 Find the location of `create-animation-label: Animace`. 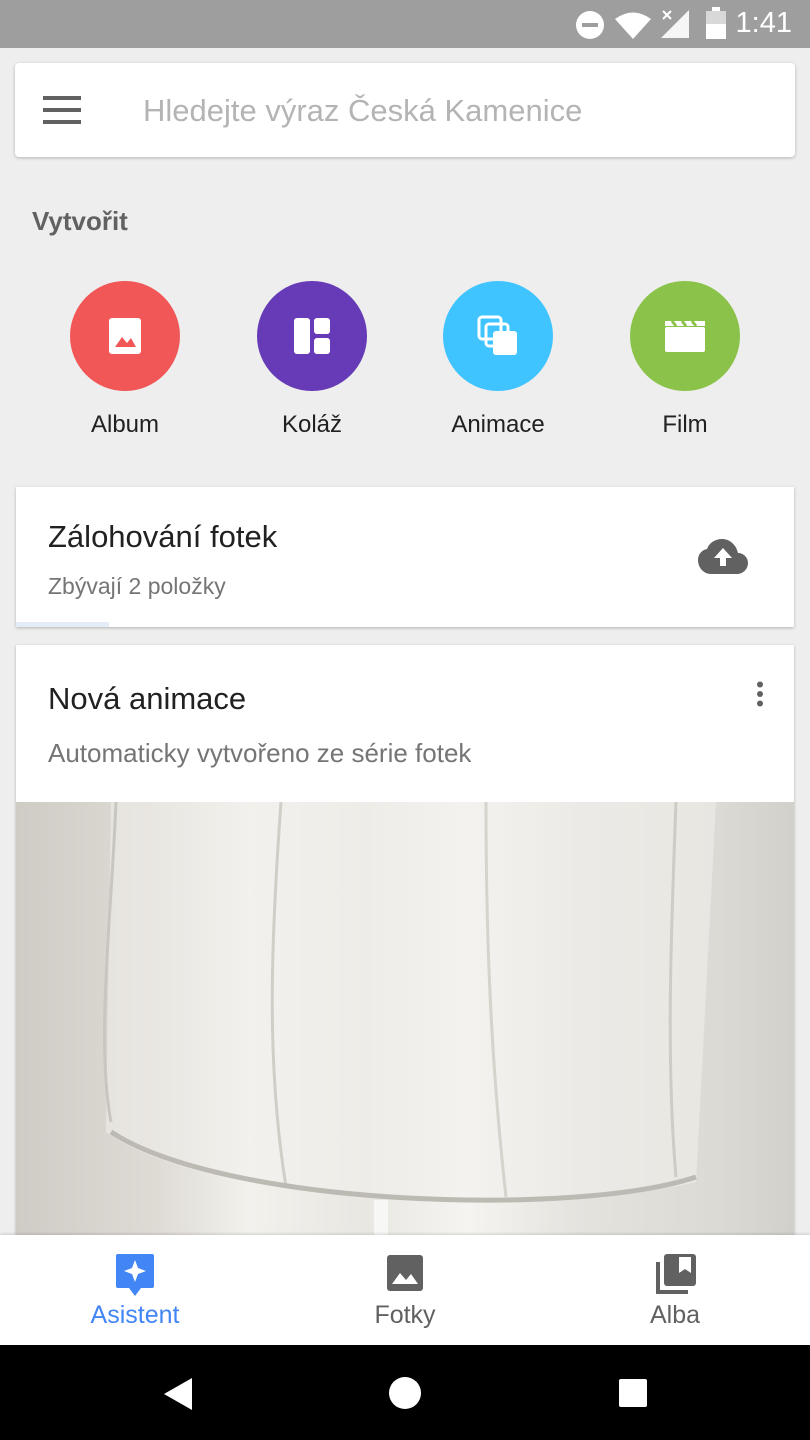

create-animation-label: Animace is located at coordinates (498, 424).